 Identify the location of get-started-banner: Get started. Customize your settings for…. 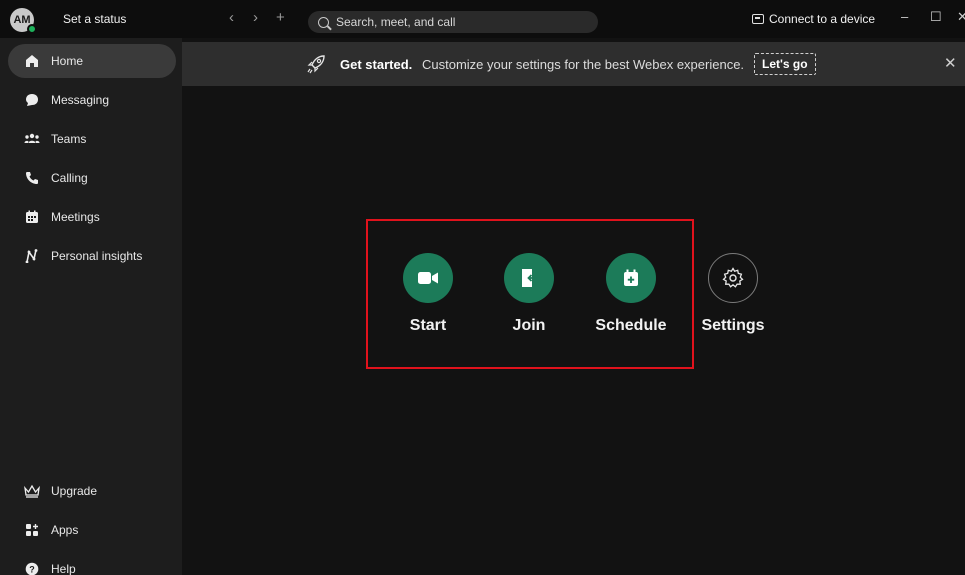
(573, 64).